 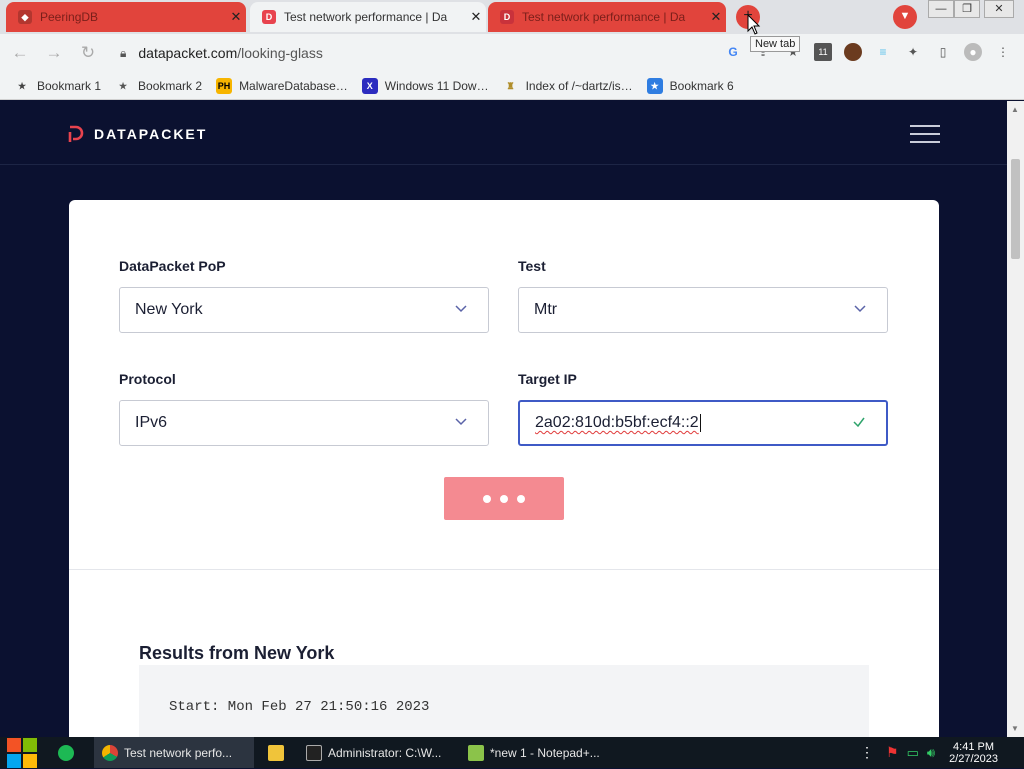 What do you see at coordinates (941, 9) in the screenshot?
I see `minimize-button: —` at bounding box center [941, 9].